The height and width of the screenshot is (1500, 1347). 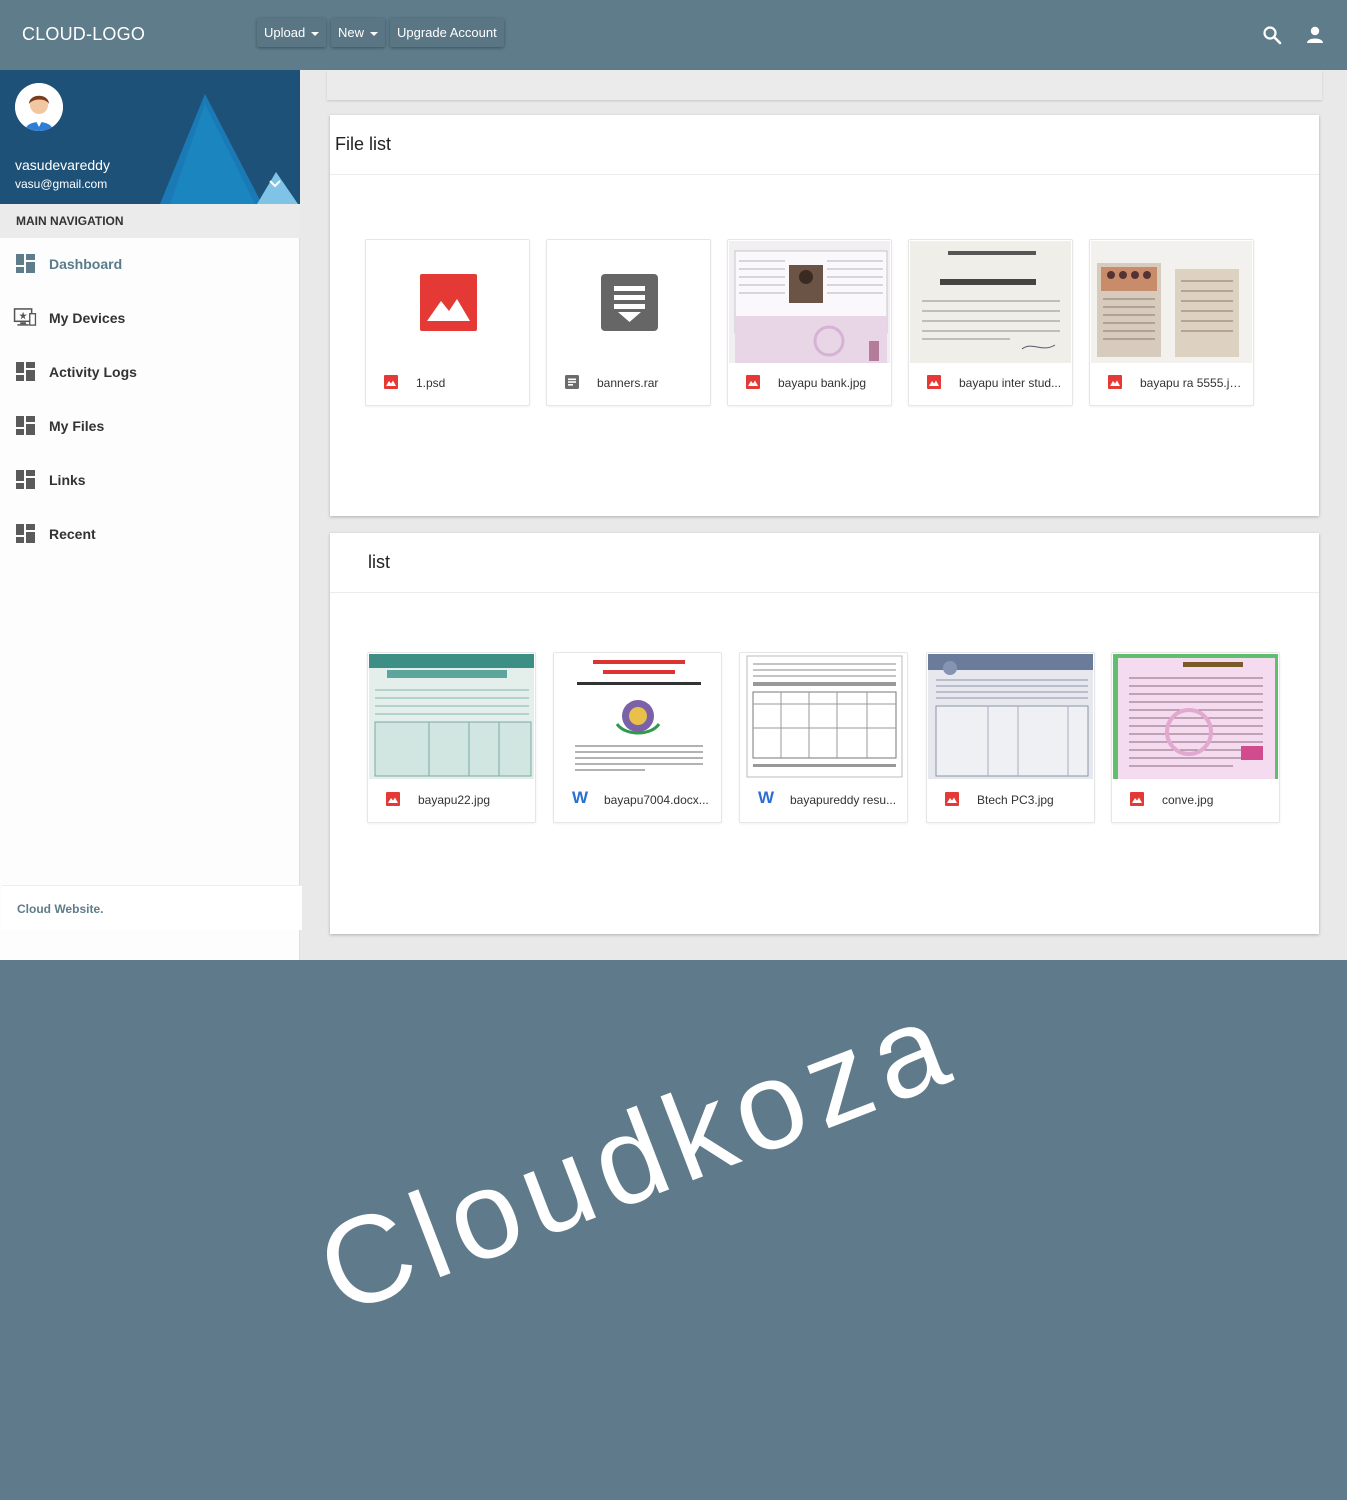 I want to click on upgrade-label: Upgrade Account, so click(x=447, y=32).